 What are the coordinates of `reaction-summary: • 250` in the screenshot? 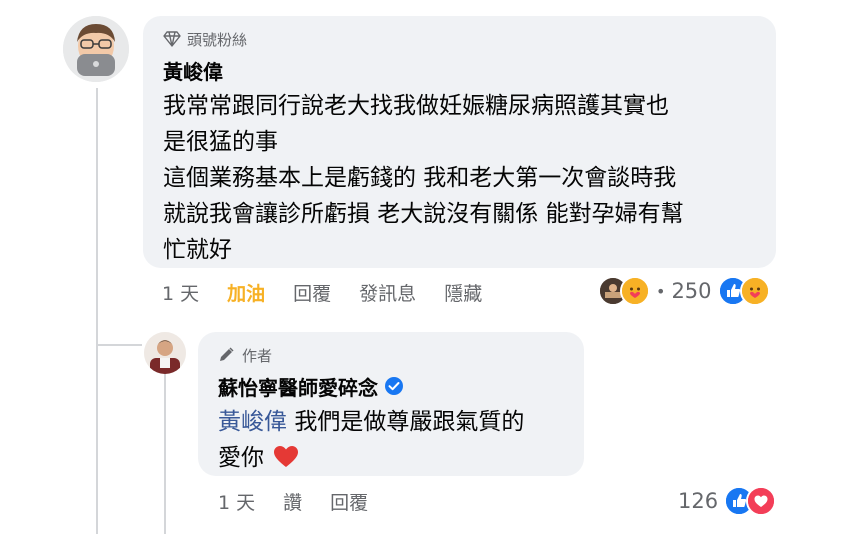 It's located at (684, 291).